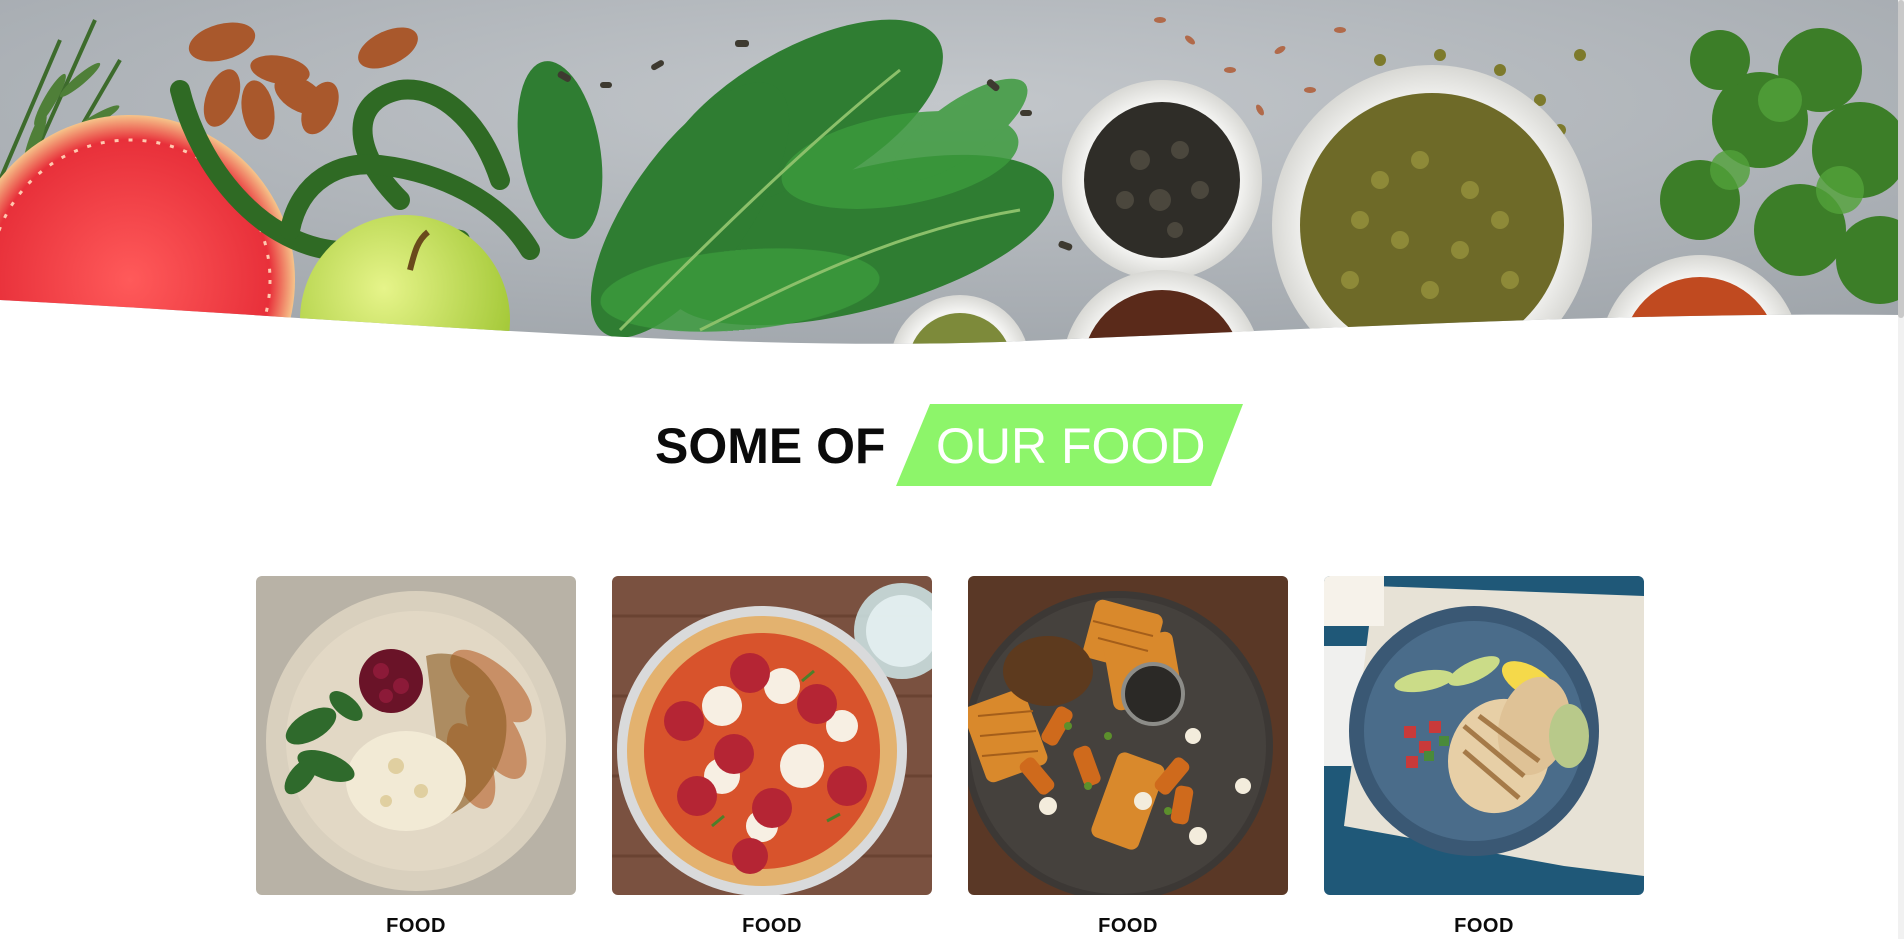  Describe the element at coordinates (770, 446) in the screenshot. I see `heading-text-primary: SOME OF` at that location.